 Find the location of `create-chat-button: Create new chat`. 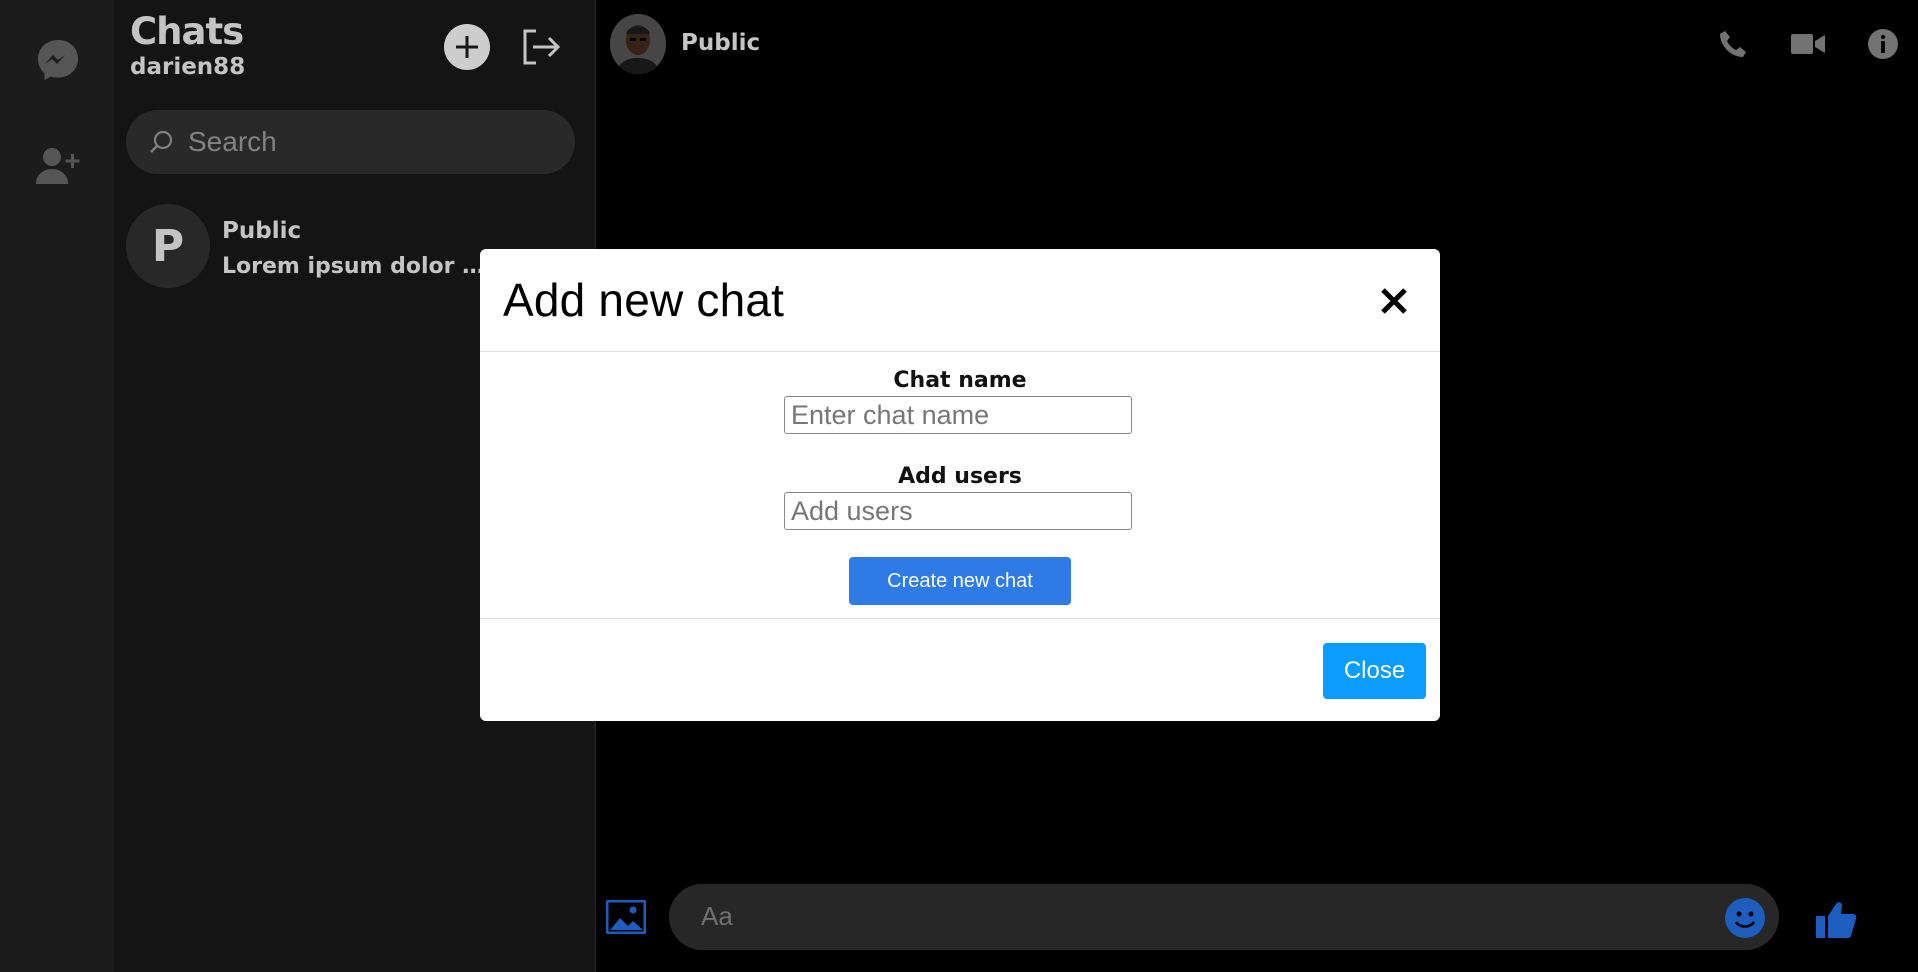

create-chat-button: Create new chat is located at coordinates (960, 581).